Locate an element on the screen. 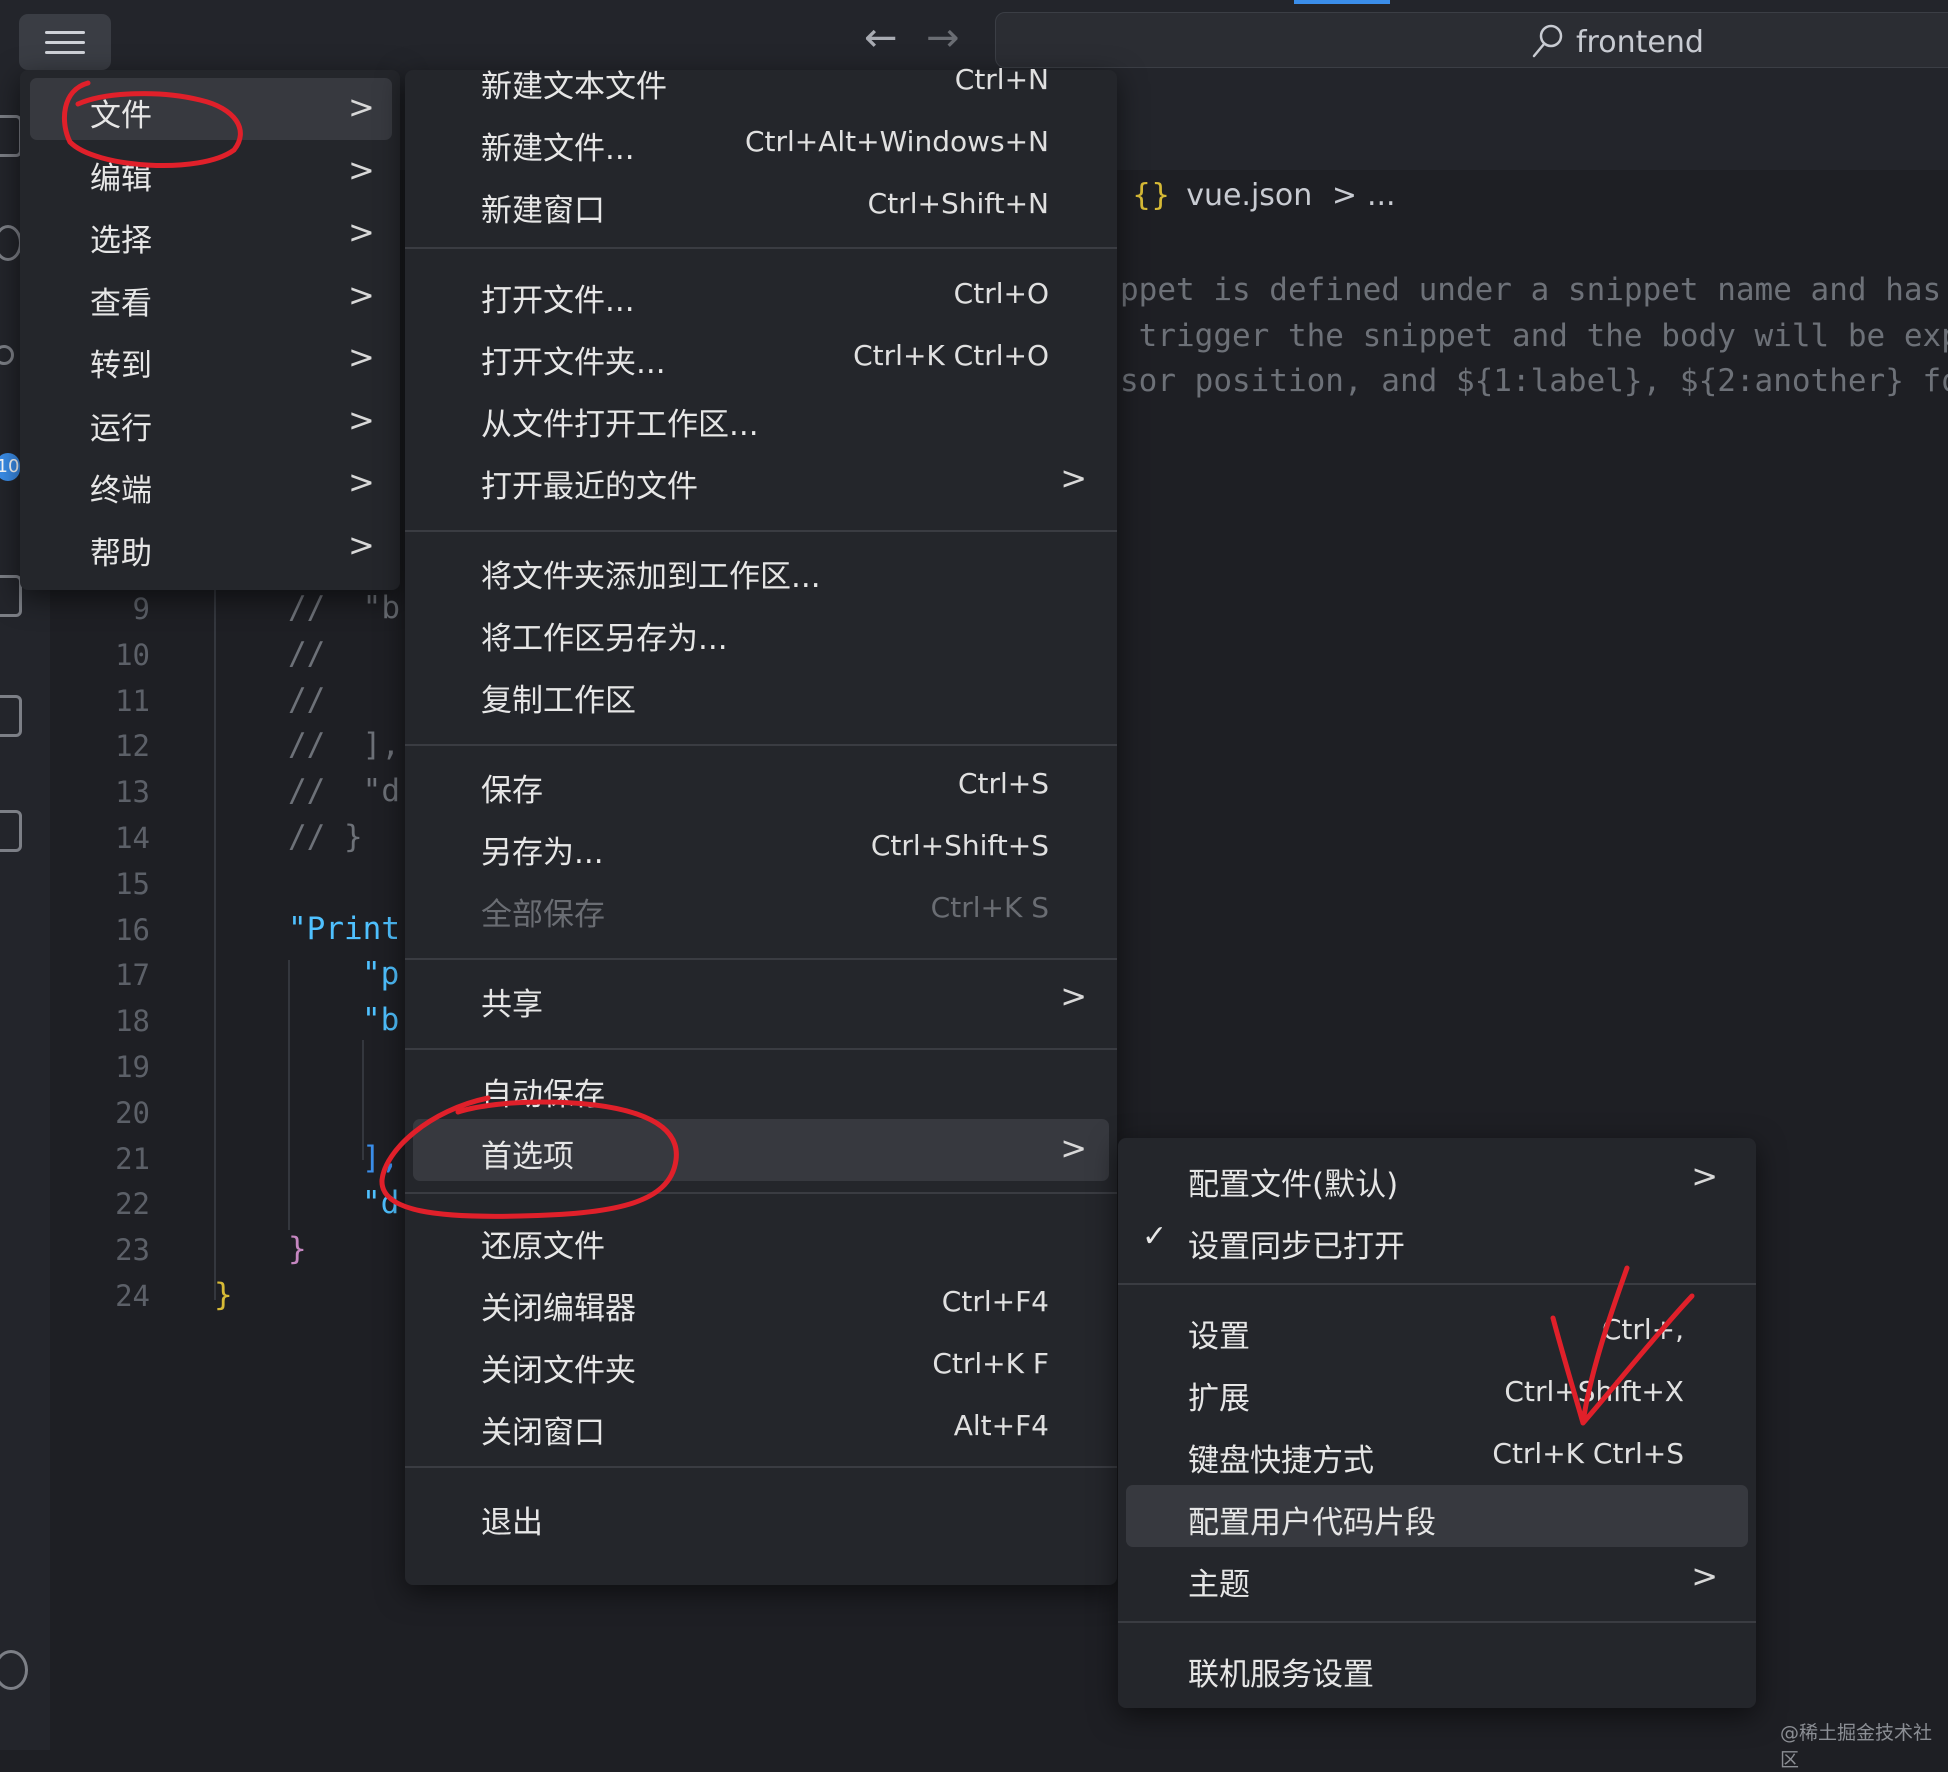 This screenshot has height=1772, width=1948. code-line: // "d is located at coordinates (344, 791).